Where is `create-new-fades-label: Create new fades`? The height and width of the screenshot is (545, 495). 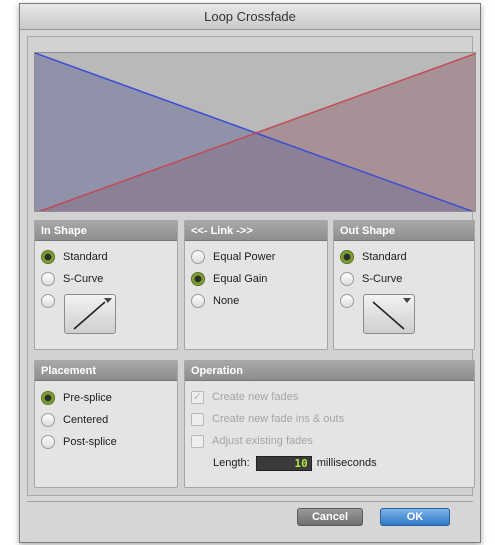 create-new-fades-label: Create new fades is located at coordinates (255, 397).